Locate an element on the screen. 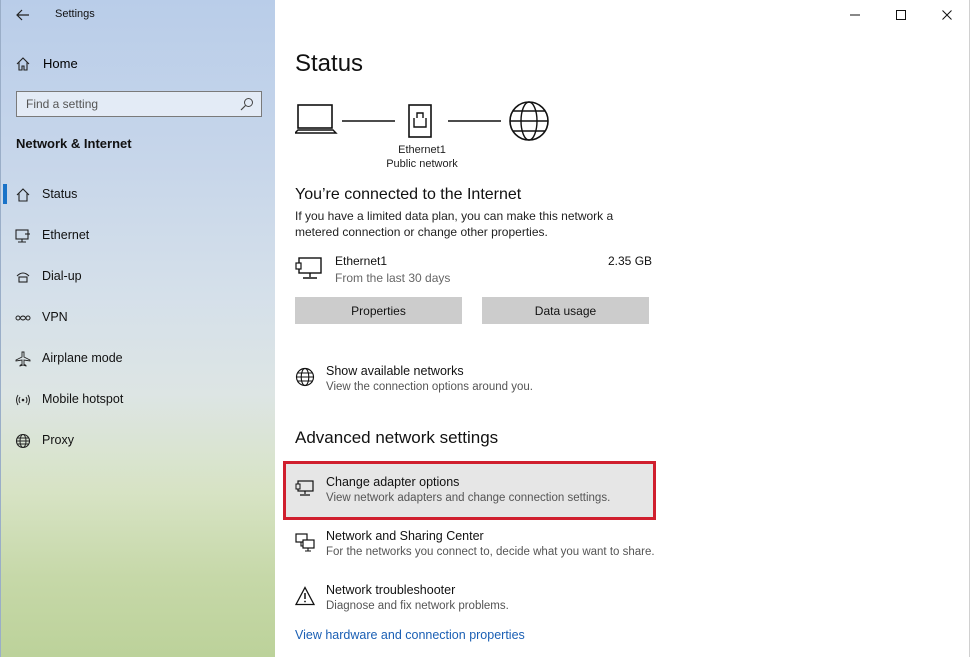  search-box is located at coordinates (139, 104).